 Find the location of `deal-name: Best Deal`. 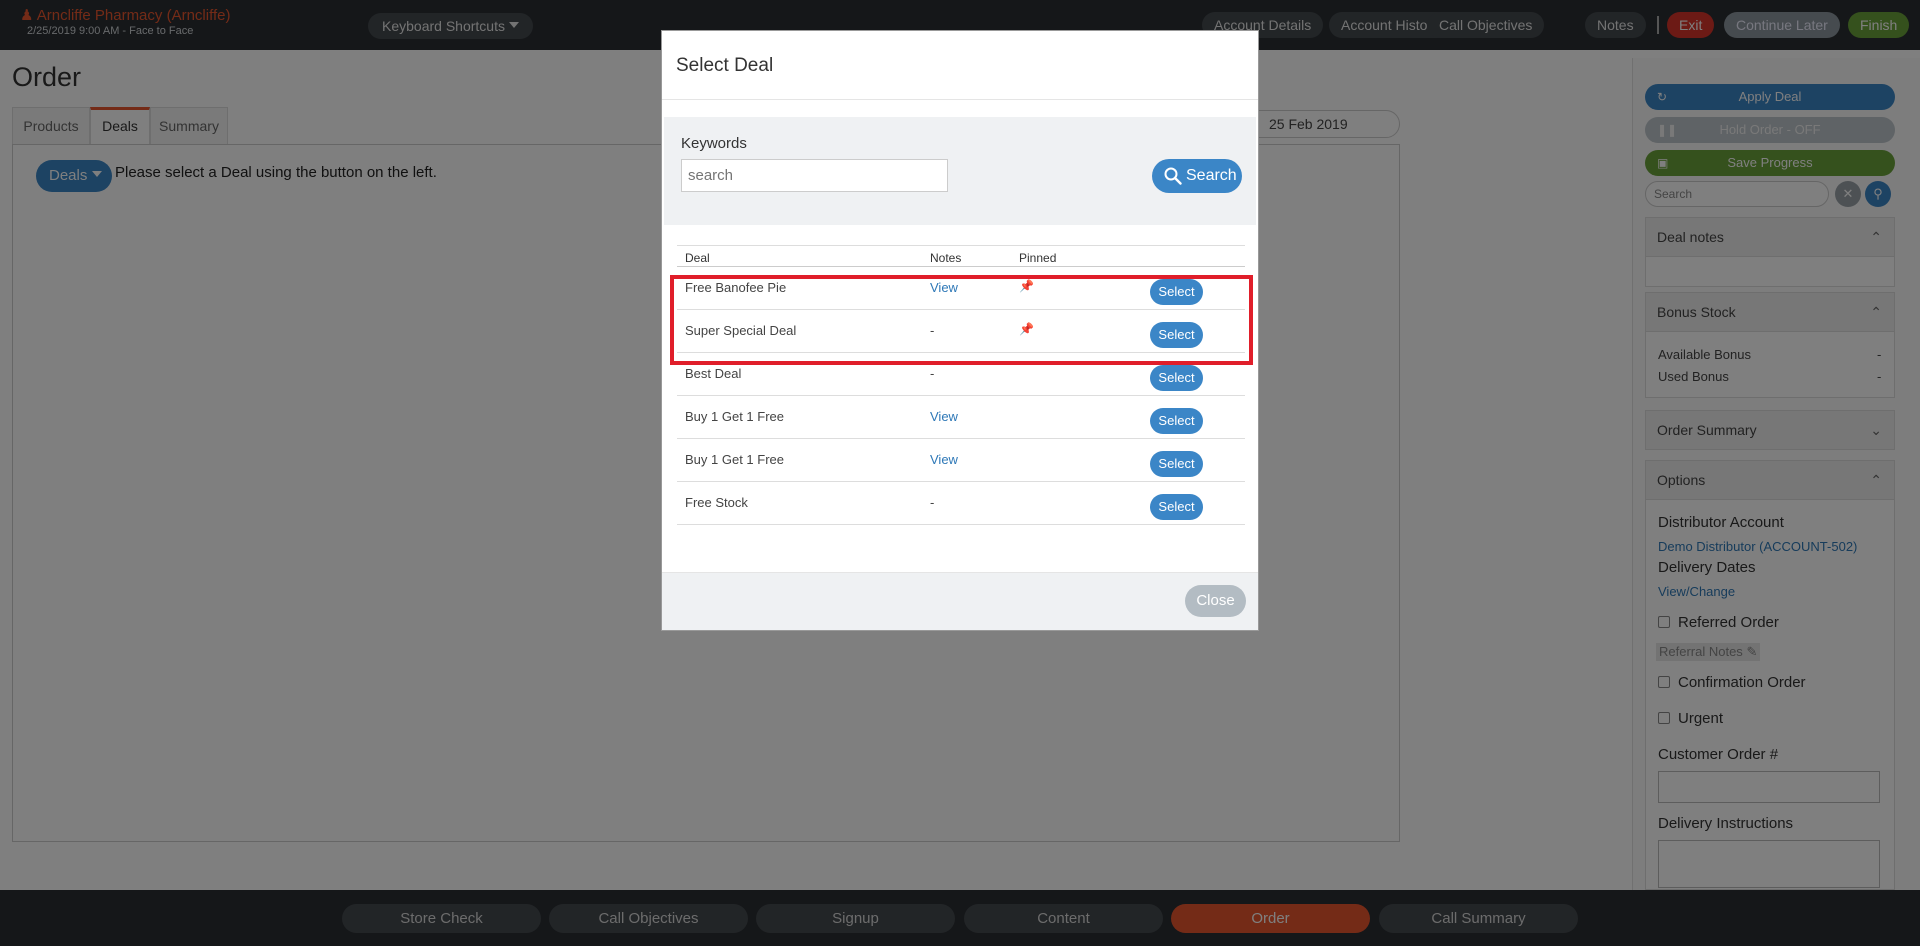

deal-name: Best Deal is located at coordinates (713, 373).